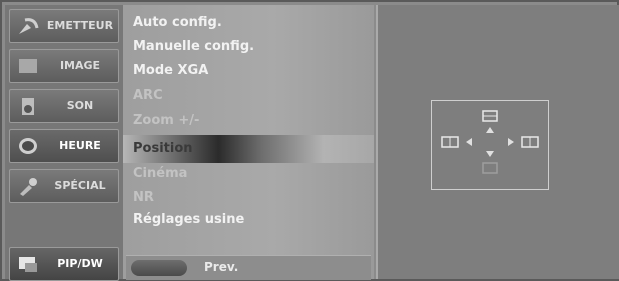  I want to click on tab-label: SPÉCIAL, so click(80, 185).